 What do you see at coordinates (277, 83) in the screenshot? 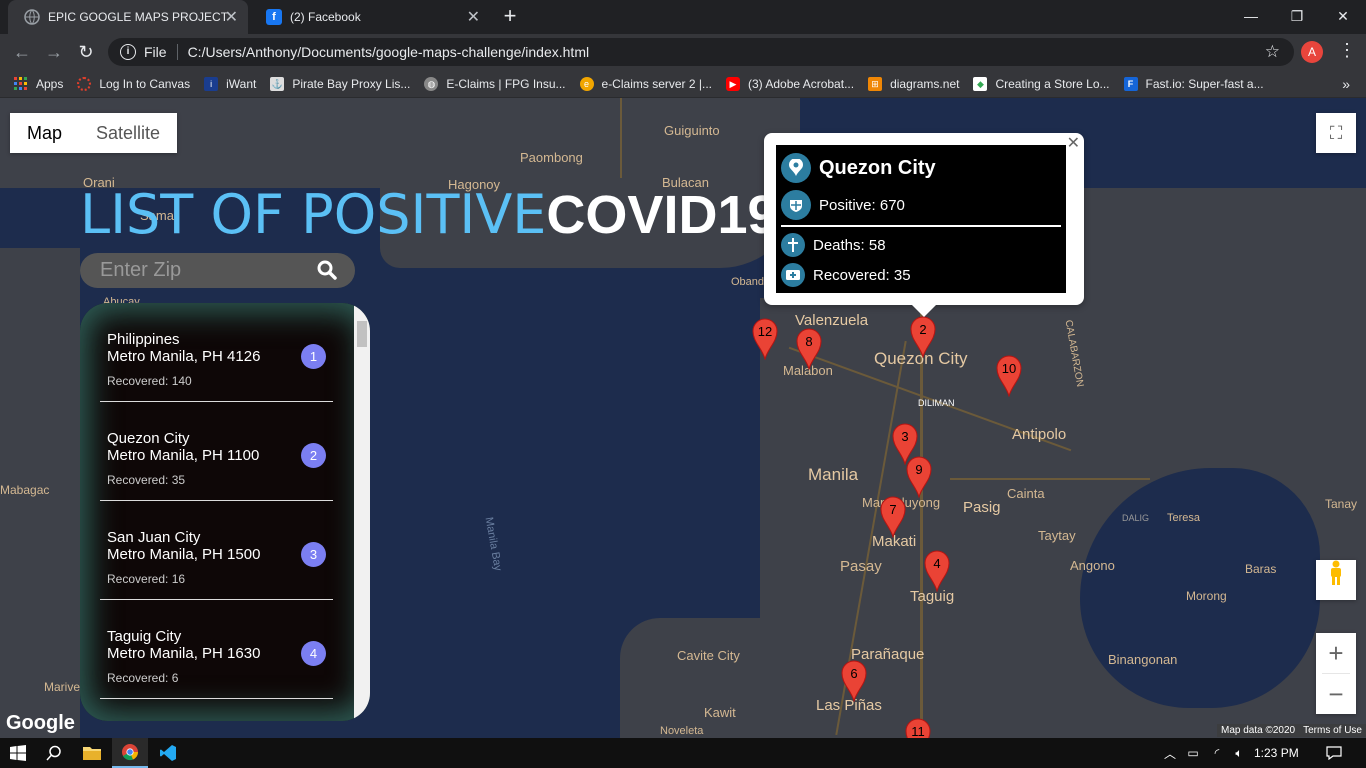
I see `pirate-icon: ⚓` at bounding box center [277, 83].